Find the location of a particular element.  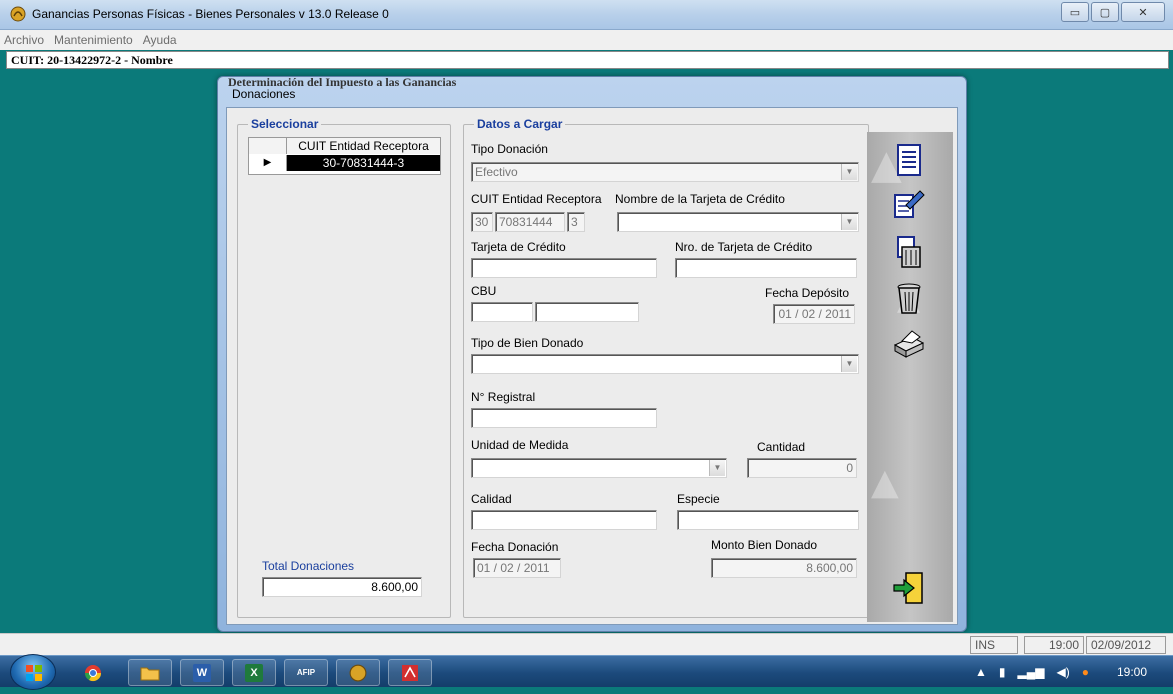

cuit-prefix-field: 30 is located at coordinates (482, 222).